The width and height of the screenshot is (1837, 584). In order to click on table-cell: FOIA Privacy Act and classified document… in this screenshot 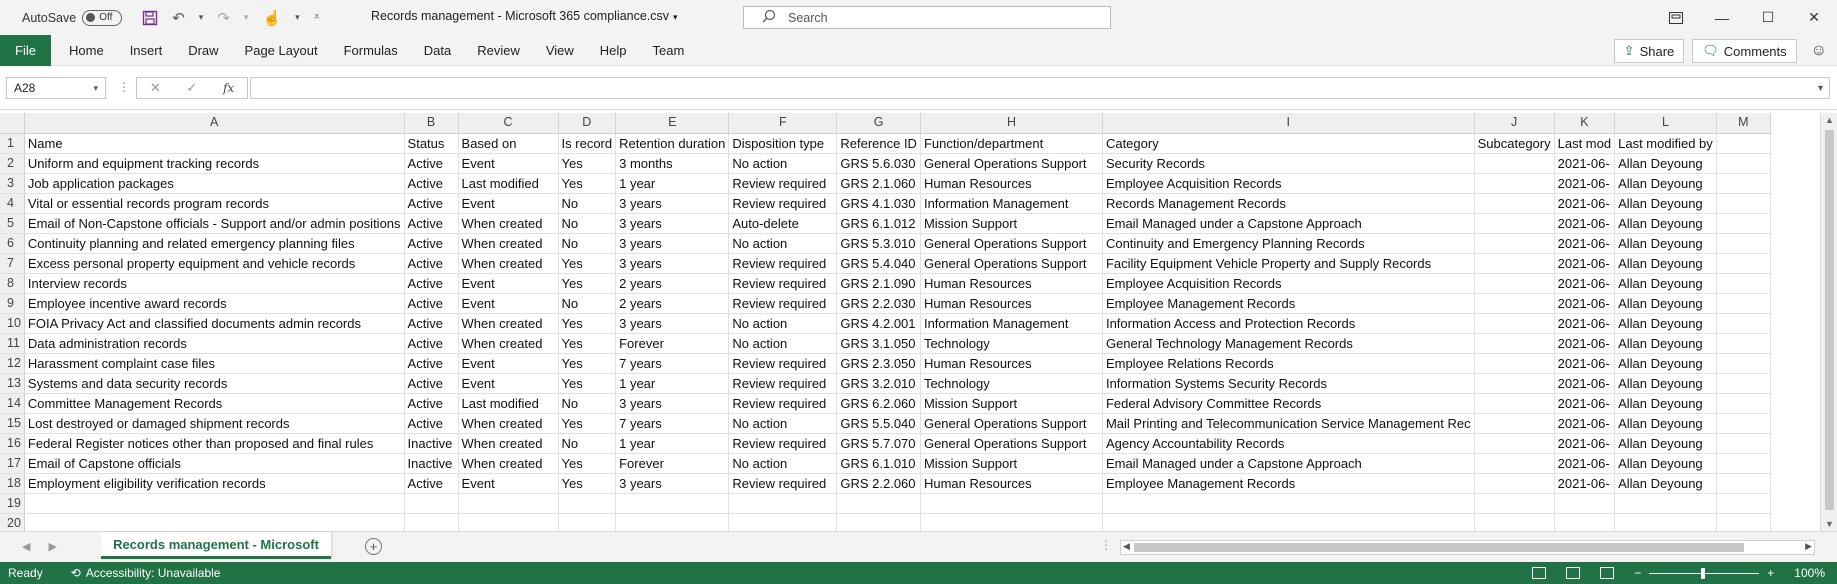, I will do `click(214, 323)`.